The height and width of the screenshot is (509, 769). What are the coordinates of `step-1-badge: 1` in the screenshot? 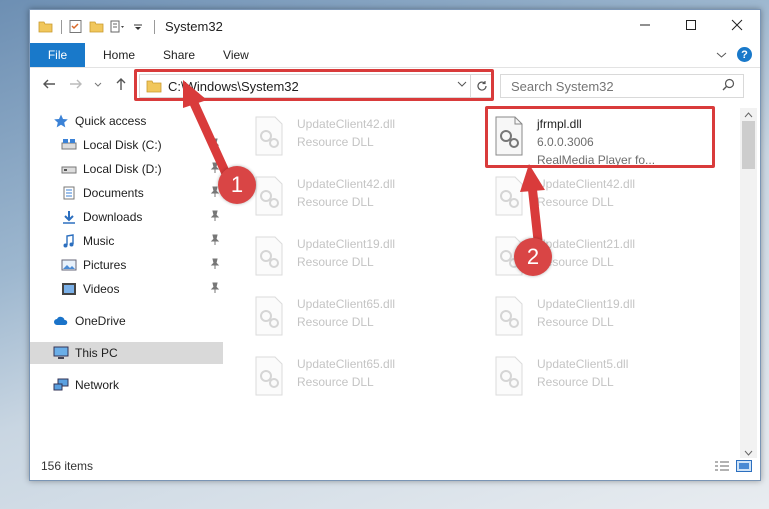 It's located at (237, 185).